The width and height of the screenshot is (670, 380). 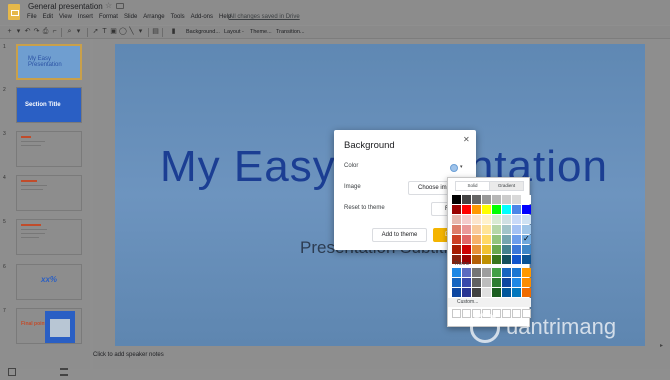 I want to click on menu-item-view: View, so click(x=65, y=18).